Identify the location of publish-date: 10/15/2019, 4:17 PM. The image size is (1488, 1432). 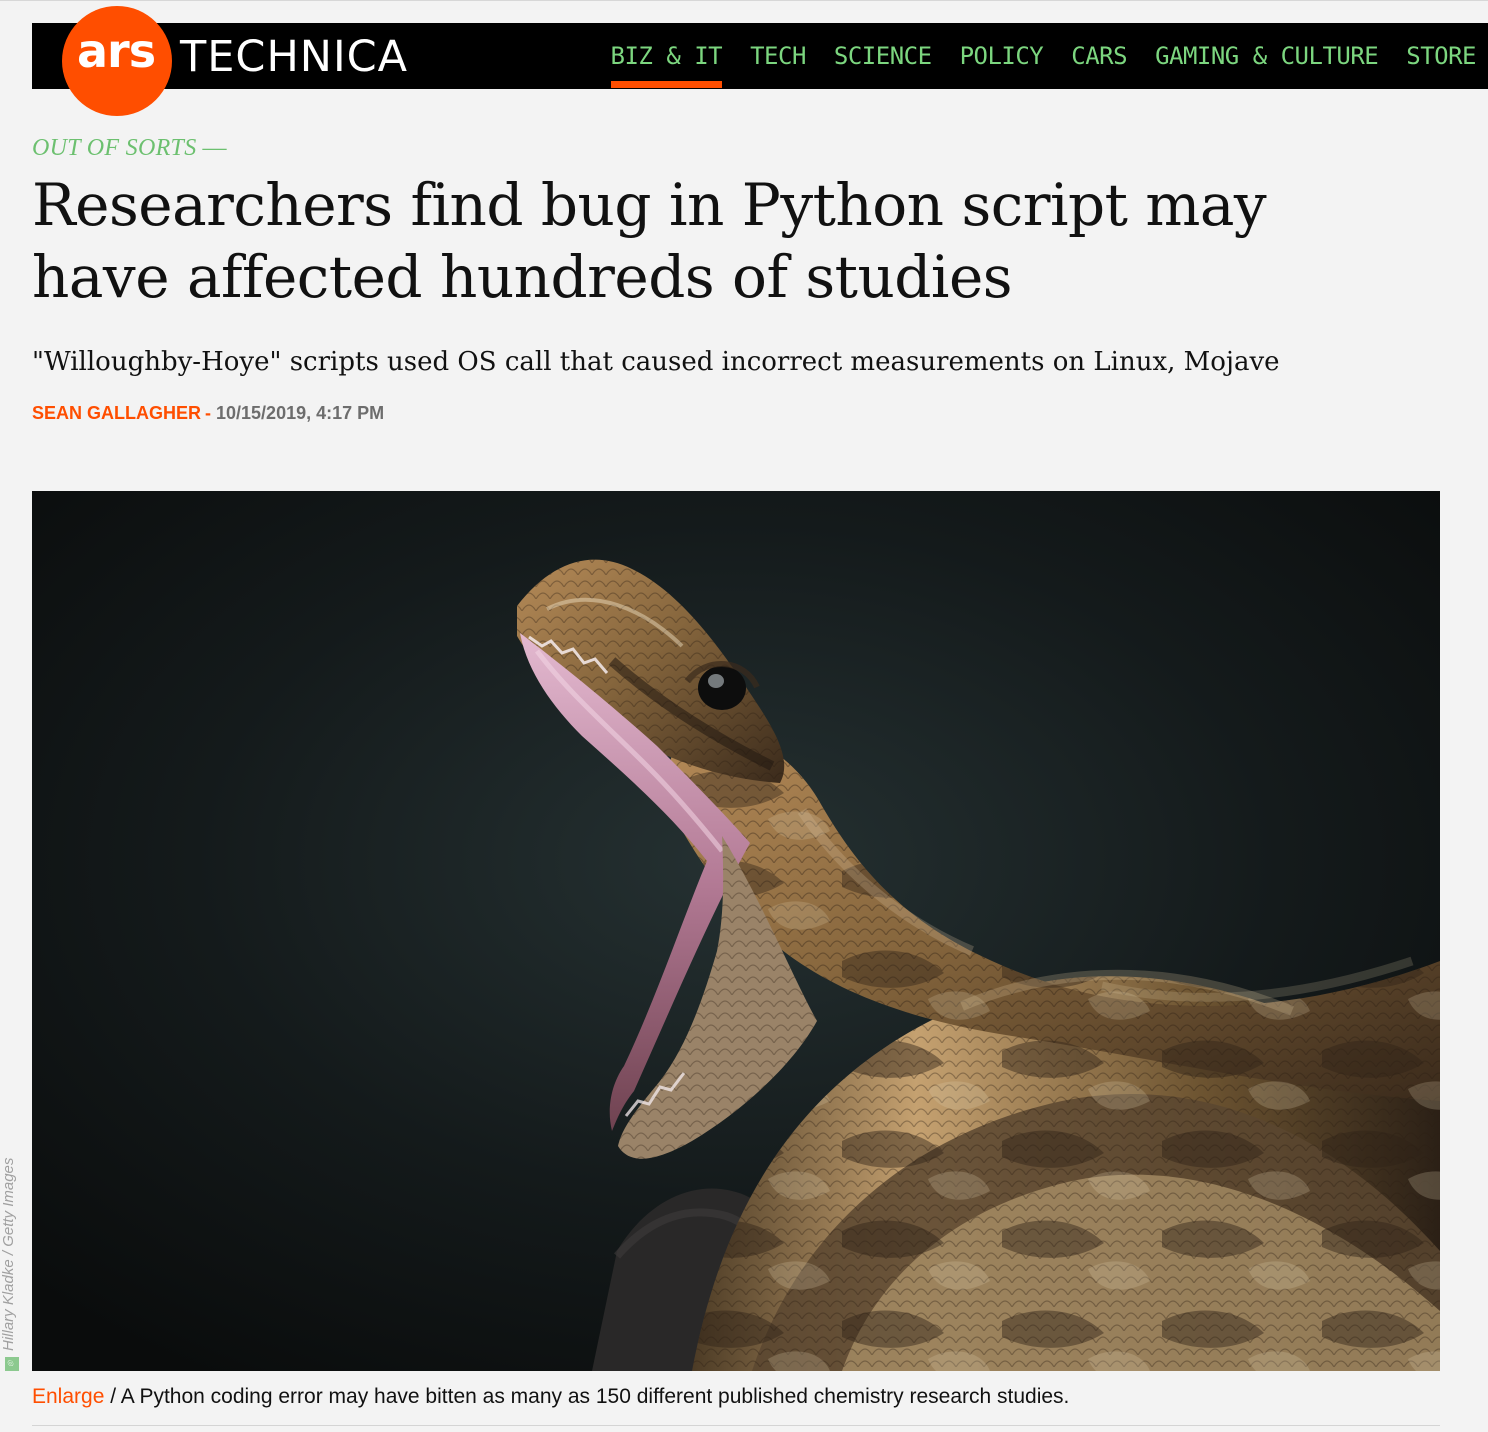
(300, 413).